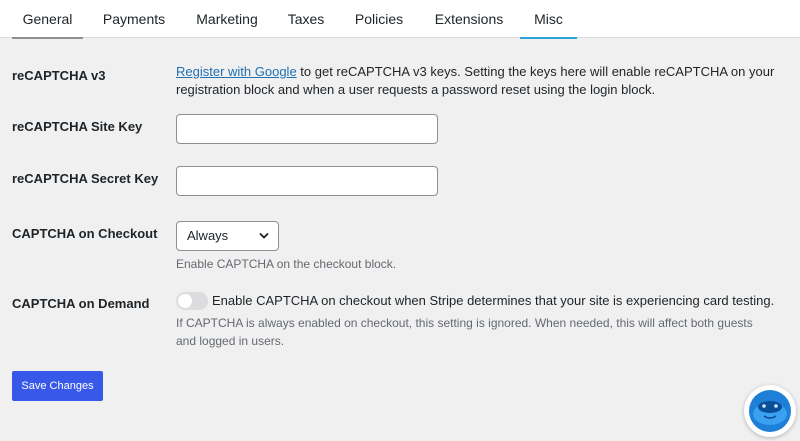 This screenshot has height=441, width=800. Describe the element at coordinates (81, 303) in the screenshot. I see `captcha-demand-label: CAPTCHA on Demand` at that location.